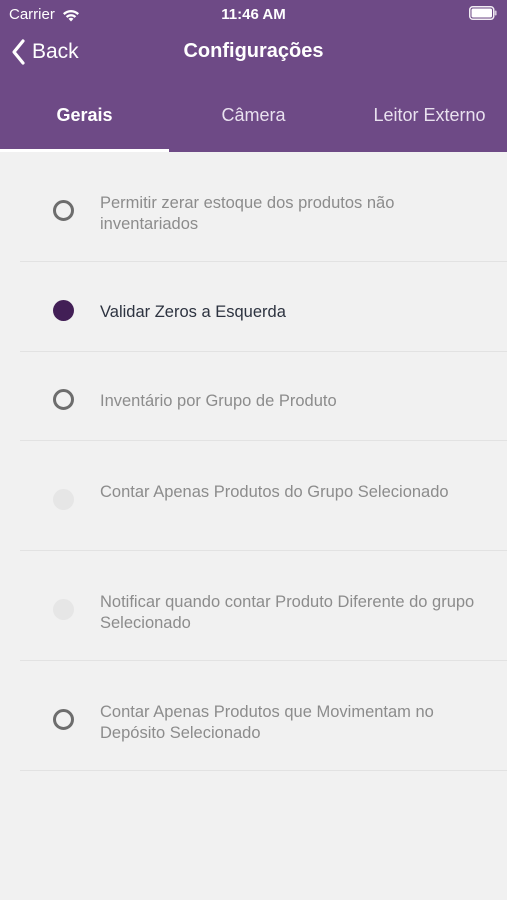 The height and width of the screenshot is (900, 507). I want to click on clock: 11:46 AM, so click(253, 14).